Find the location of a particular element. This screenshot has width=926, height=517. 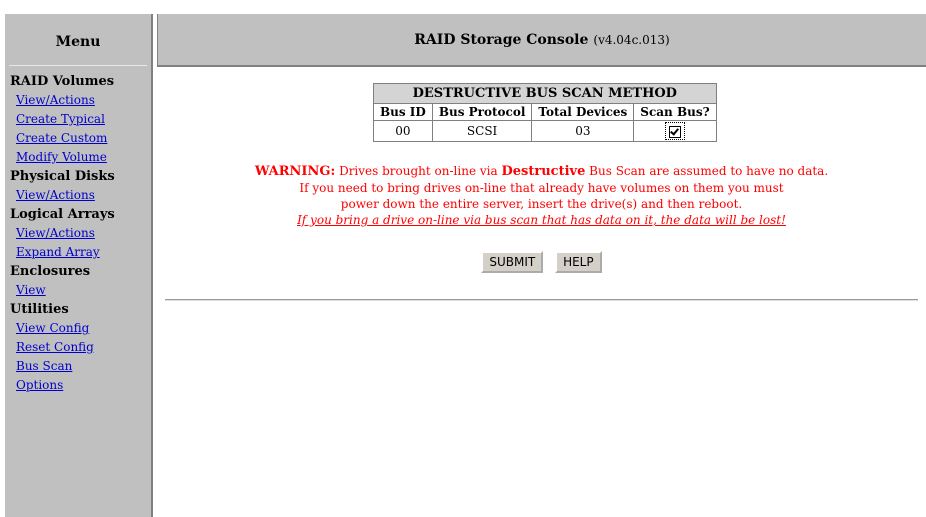

logical-arrays-view-actions-link: View/Actions is located at coordinates (78, 233).